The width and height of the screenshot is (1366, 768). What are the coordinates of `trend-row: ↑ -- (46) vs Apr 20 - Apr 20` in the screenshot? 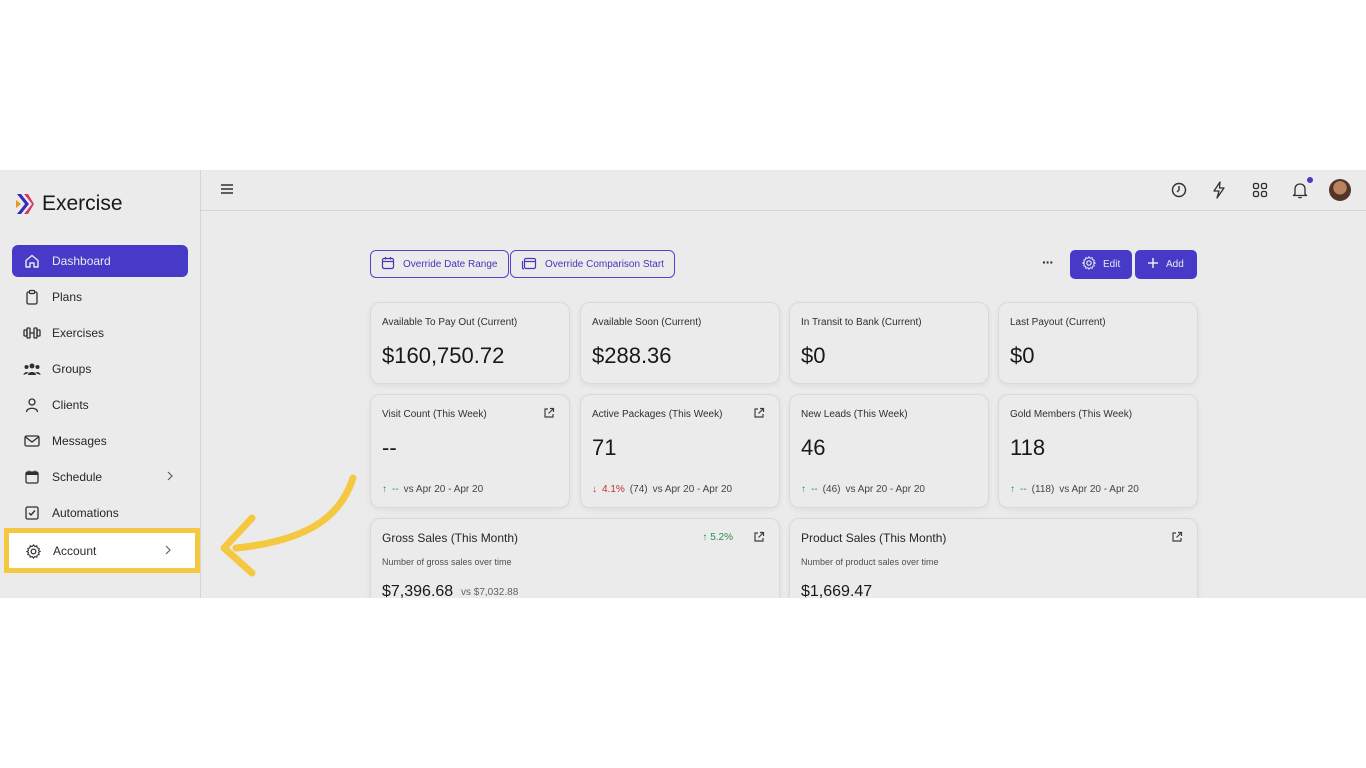 It's located at (863, 489).